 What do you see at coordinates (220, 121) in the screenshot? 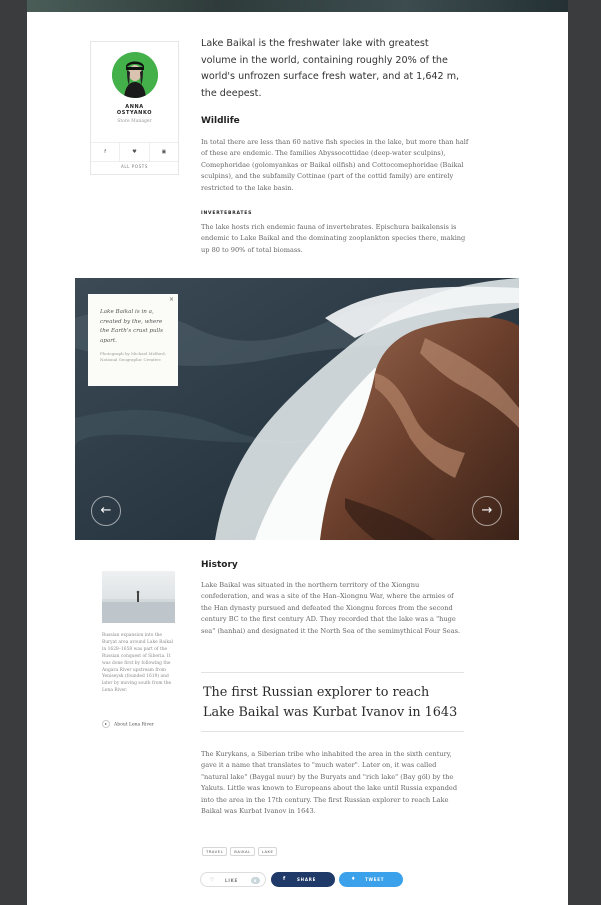
I see `wildlife-heading: Wildlife` at bounding box center [220, 121].